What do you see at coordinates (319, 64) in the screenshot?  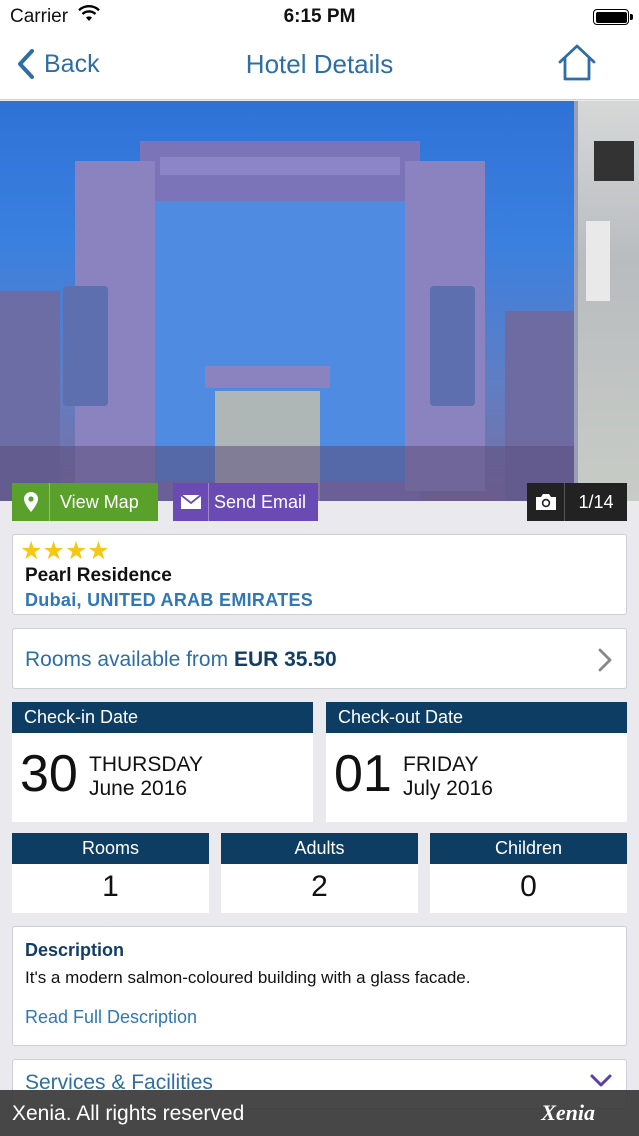 I see `page-title: Hotel Details` at bounding box center [319, 64].